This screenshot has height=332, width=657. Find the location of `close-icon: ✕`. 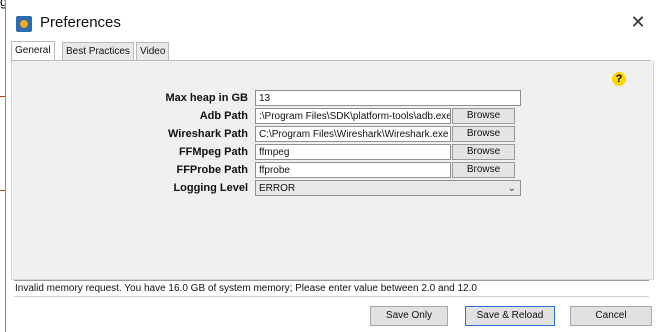

close-icon: ✕ is located at coordinates (638, 22).